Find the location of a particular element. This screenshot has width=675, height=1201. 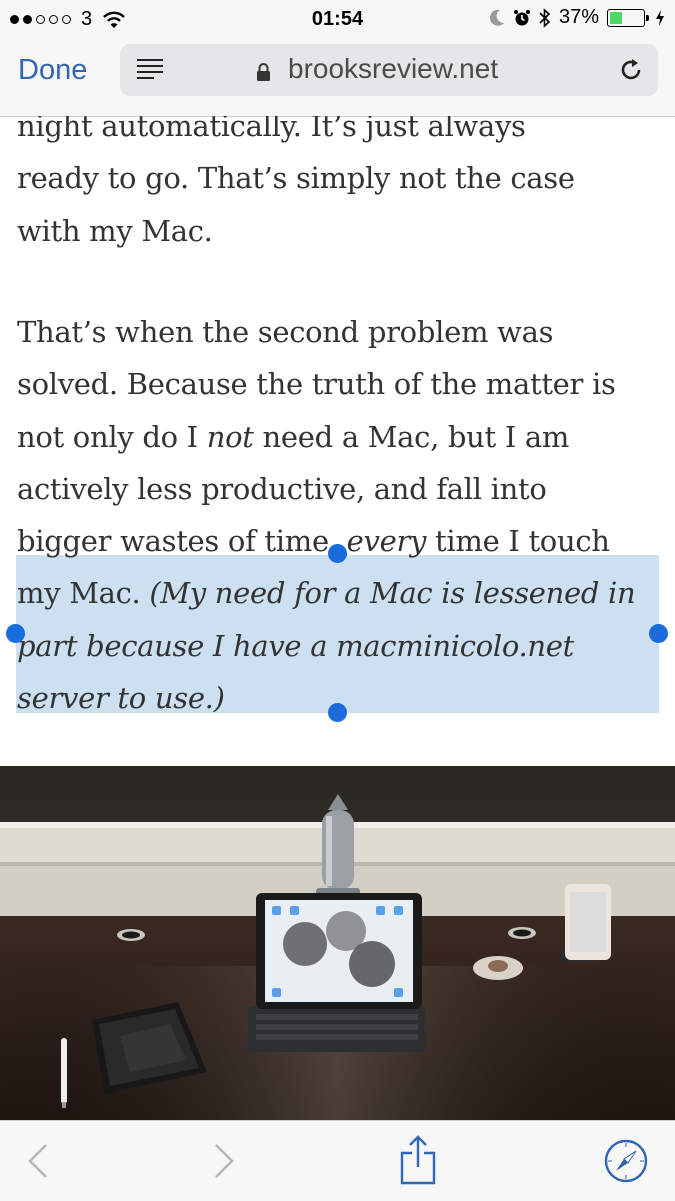

text-line: with my Mac. is located at coordinates (115, 230).